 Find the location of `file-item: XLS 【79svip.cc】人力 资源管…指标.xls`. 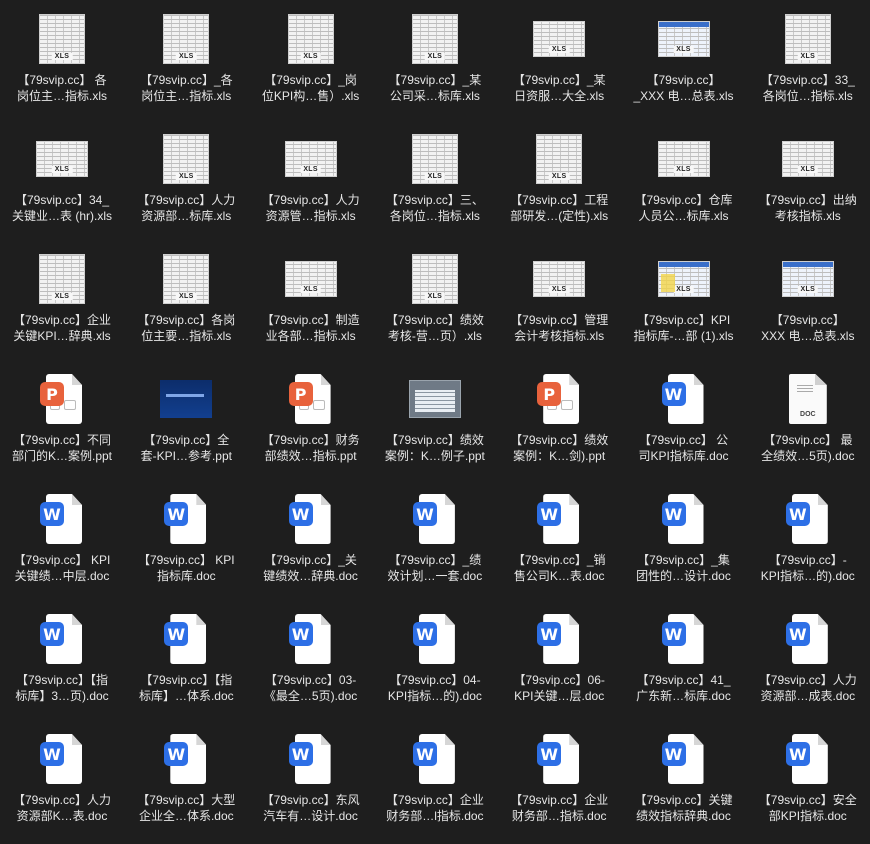

file-item: XLS 【79svip.cc】人力 资源管…指标.xls is located at coordinates (311, 180).